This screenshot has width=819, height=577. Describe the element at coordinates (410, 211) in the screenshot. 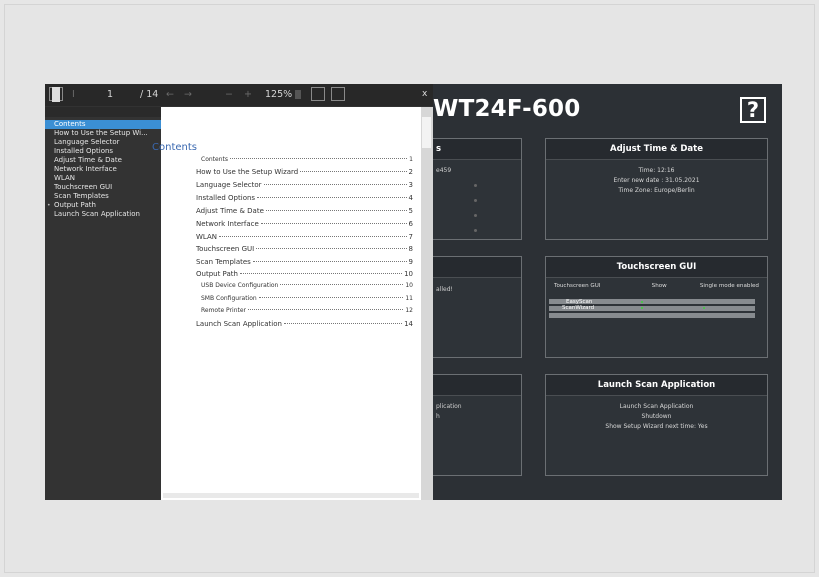

I see `toc-entry-page: 5` at that location.